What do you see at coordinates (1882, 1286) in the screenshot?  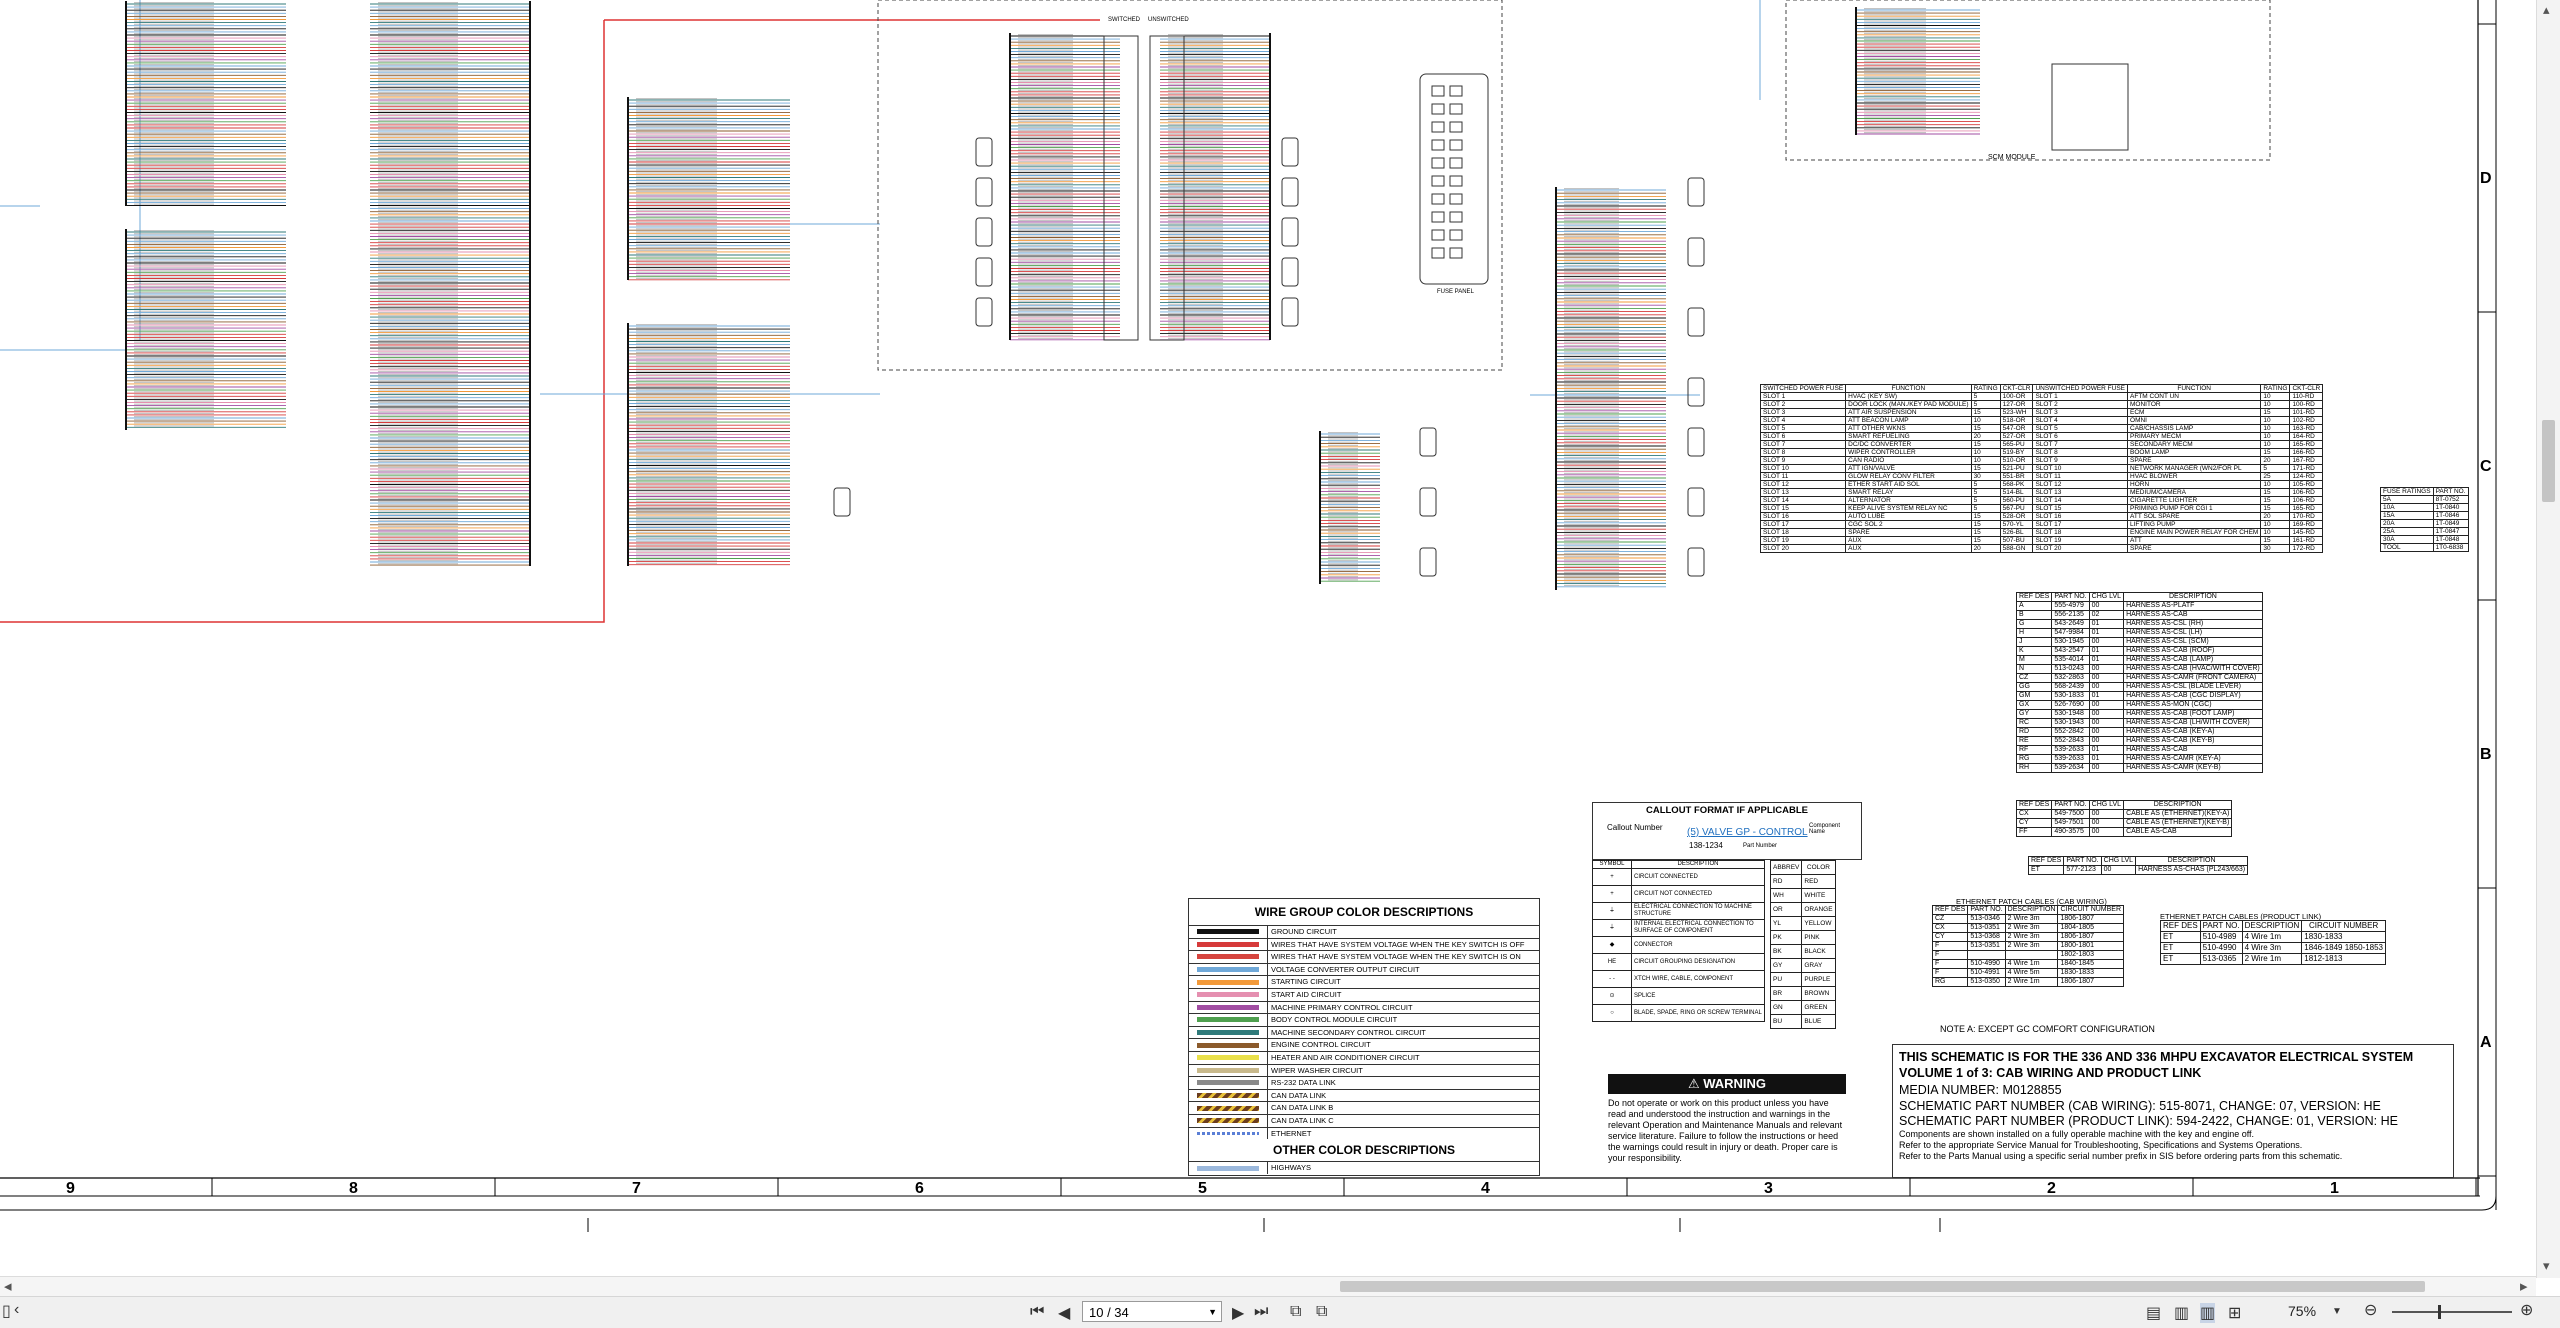 I see `horizontal-scroll-thumb` at bounding box center [1882, 1286].